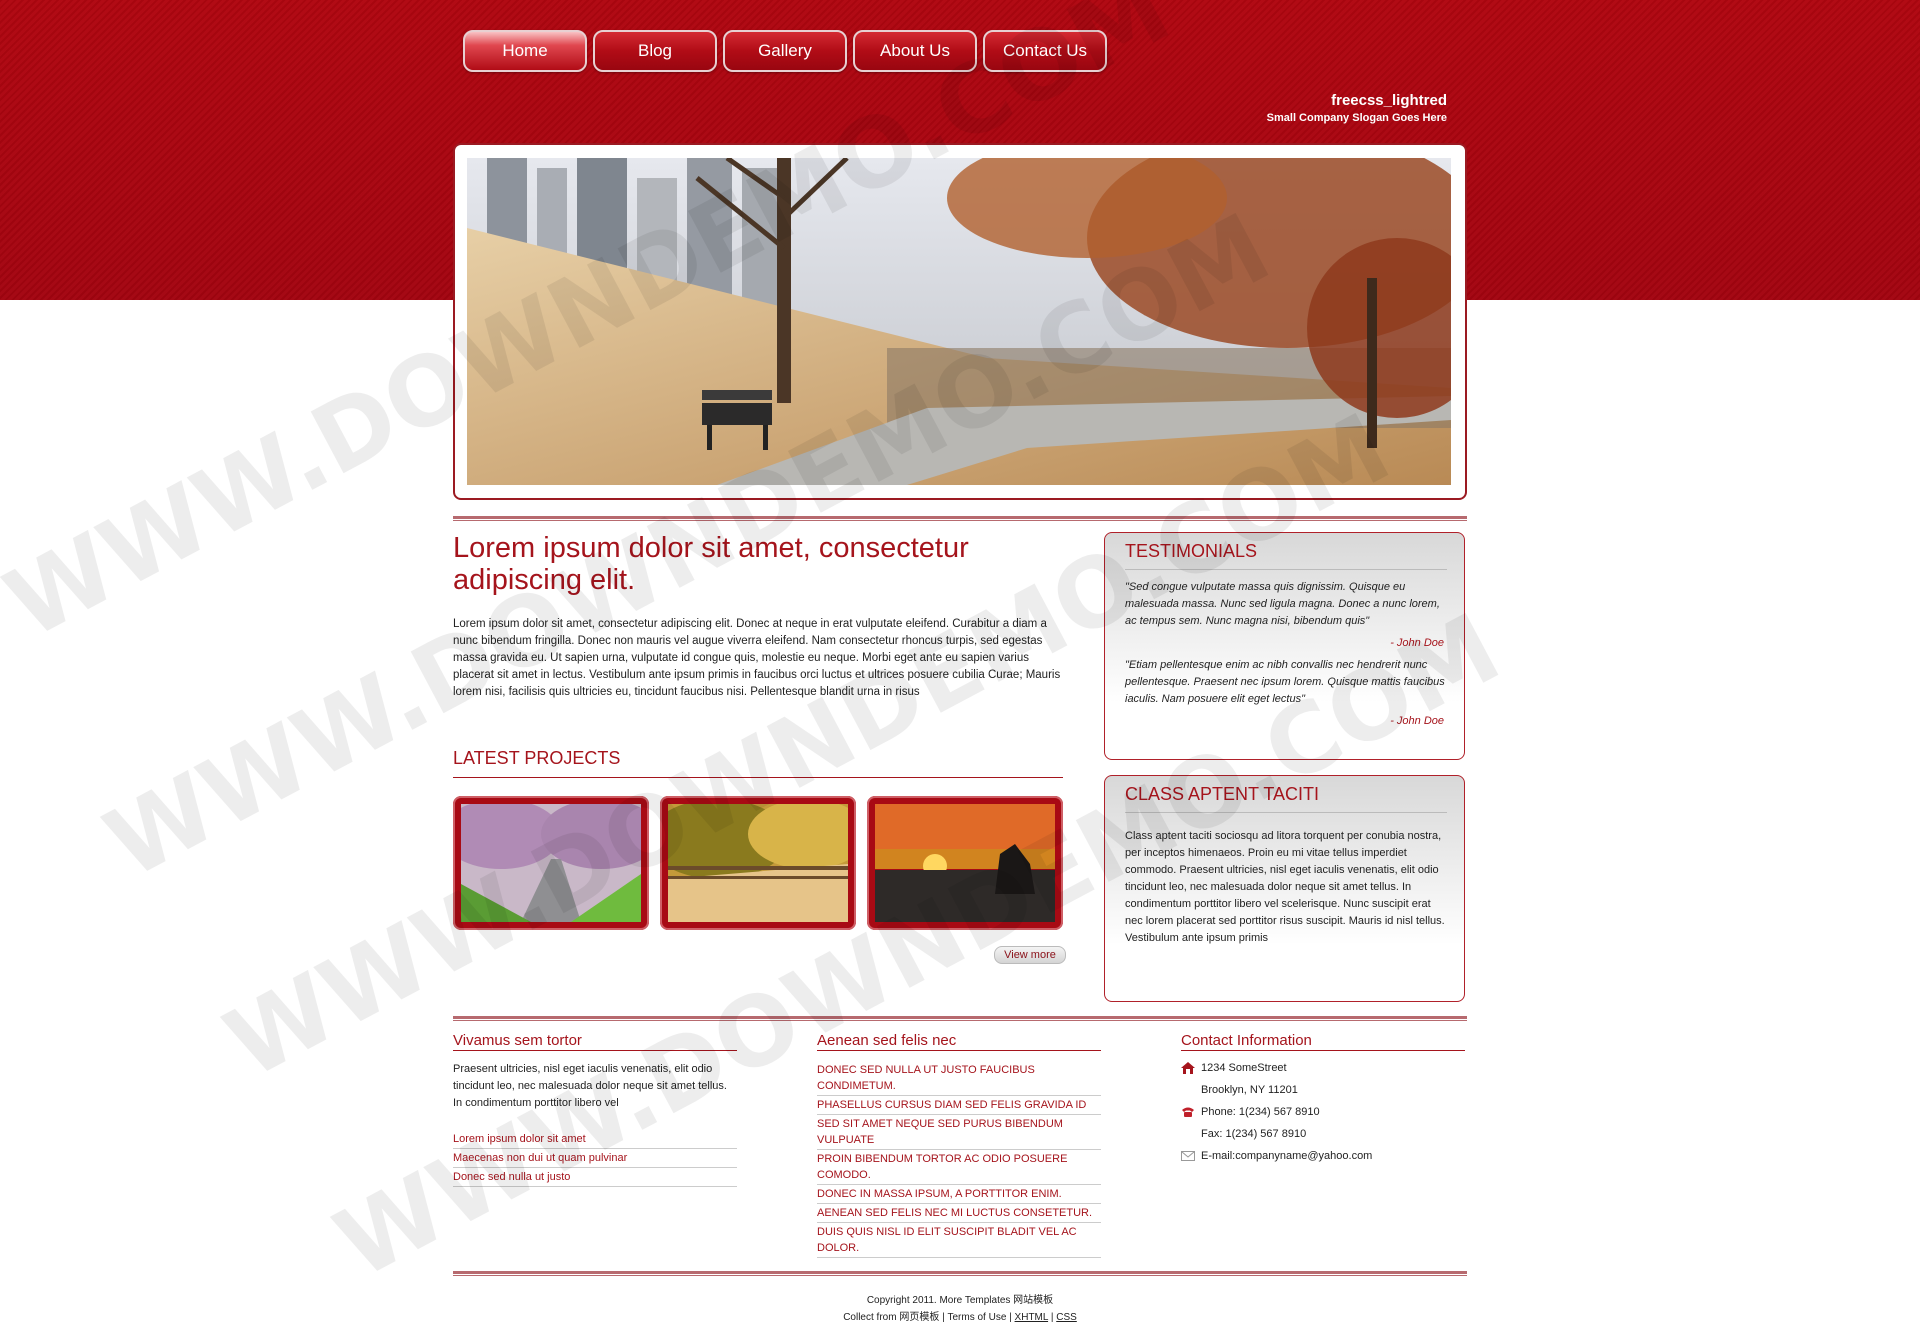 This screenshot has width=1920, height=1339. Describe the element at coordinates (960, 1273) in the screenshot. I see `divider-bottom` at that location.